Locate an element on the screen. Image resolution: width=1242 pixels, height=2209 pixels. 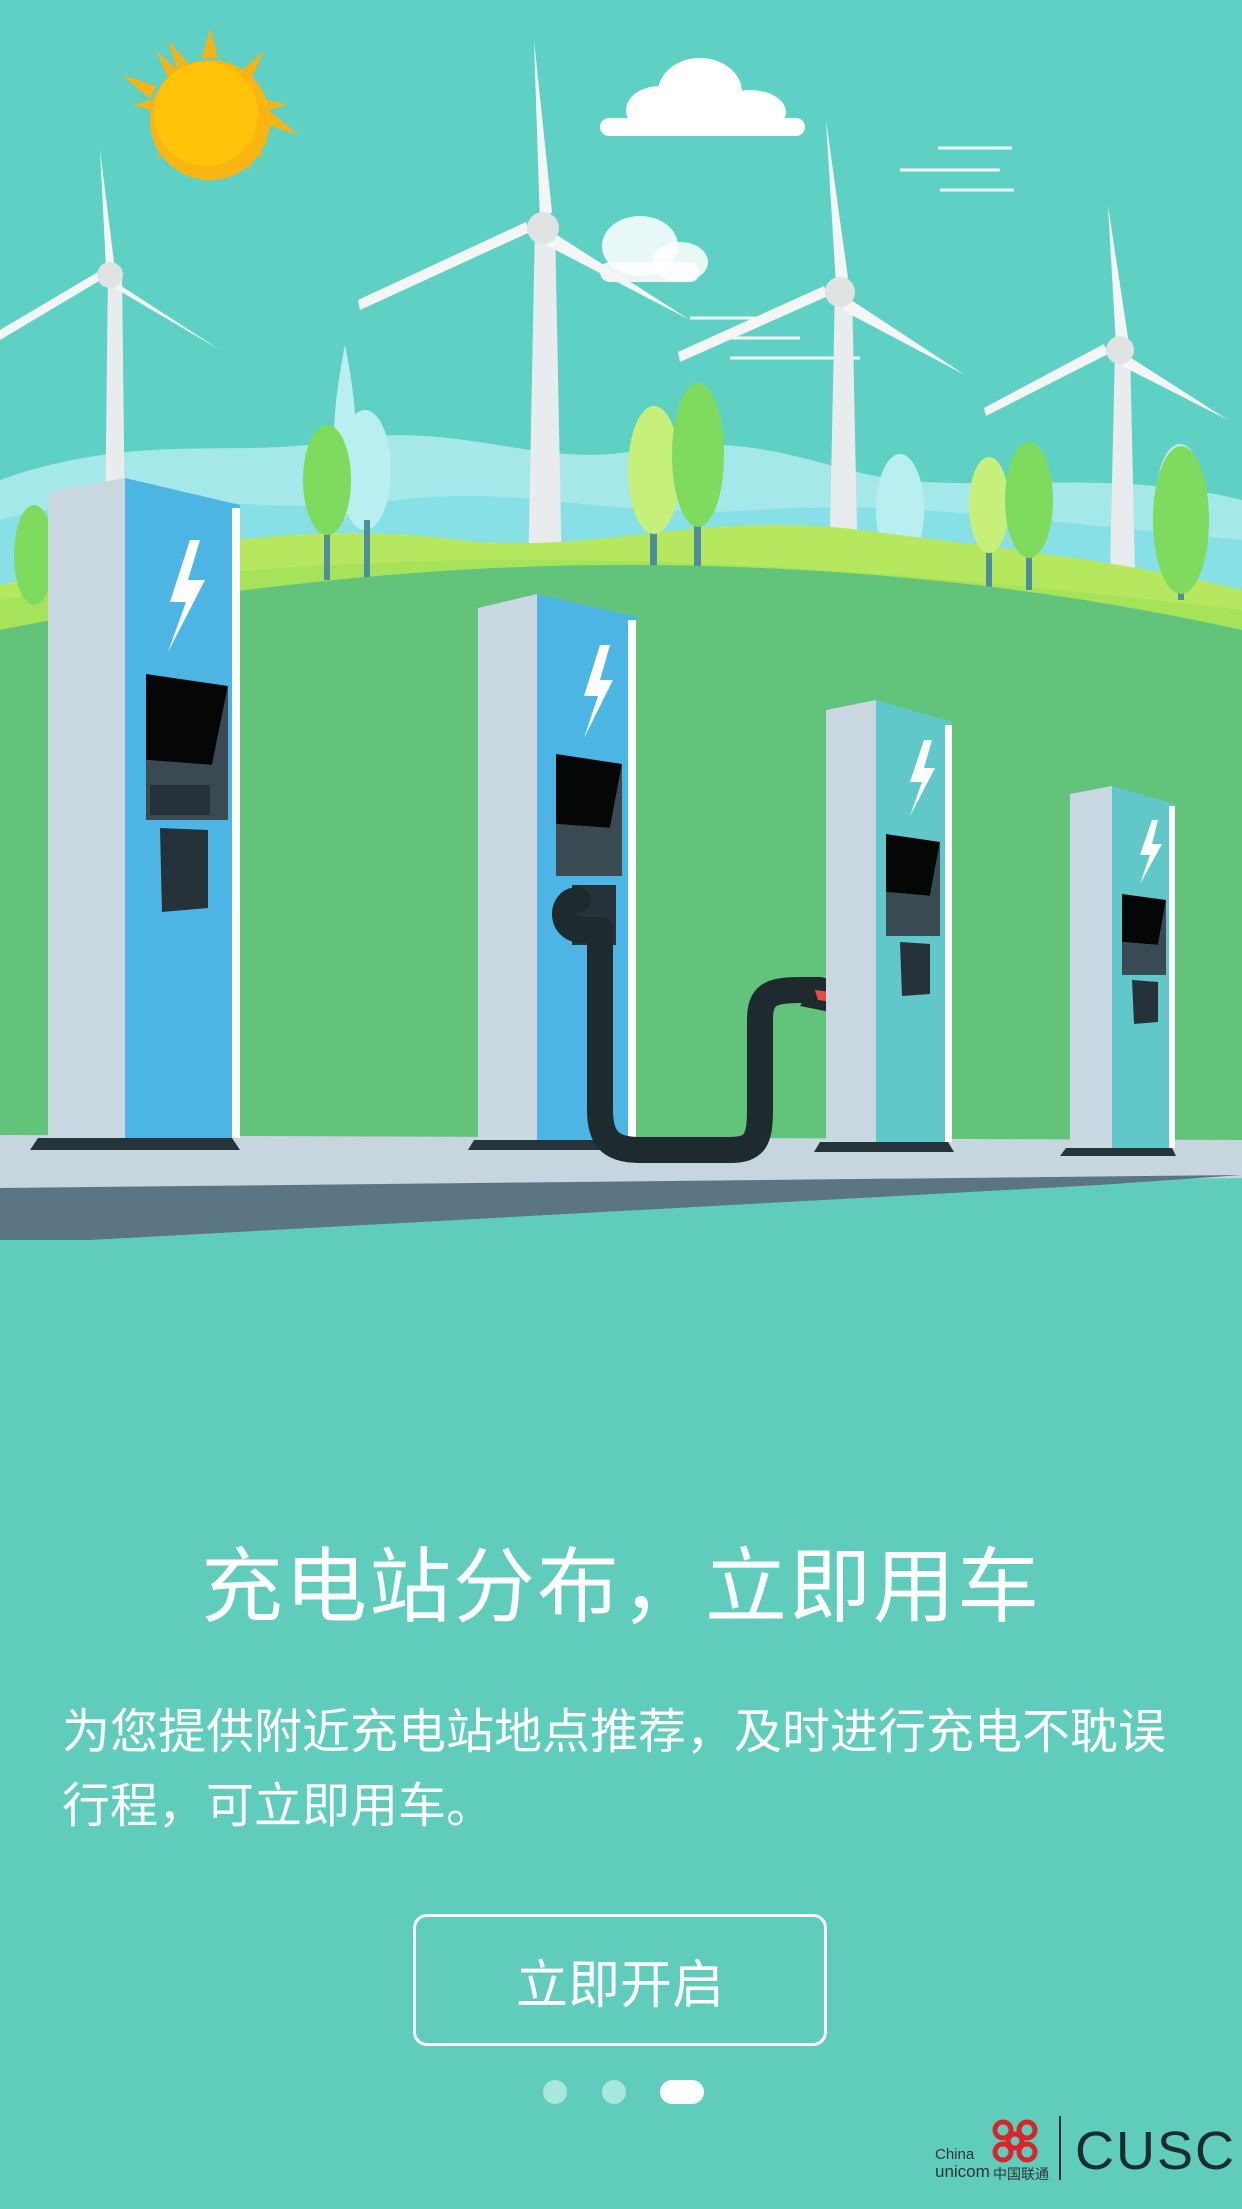
brand-logo: China unicom 中国联通 CUSC is located at coordinates (1084, 2148).